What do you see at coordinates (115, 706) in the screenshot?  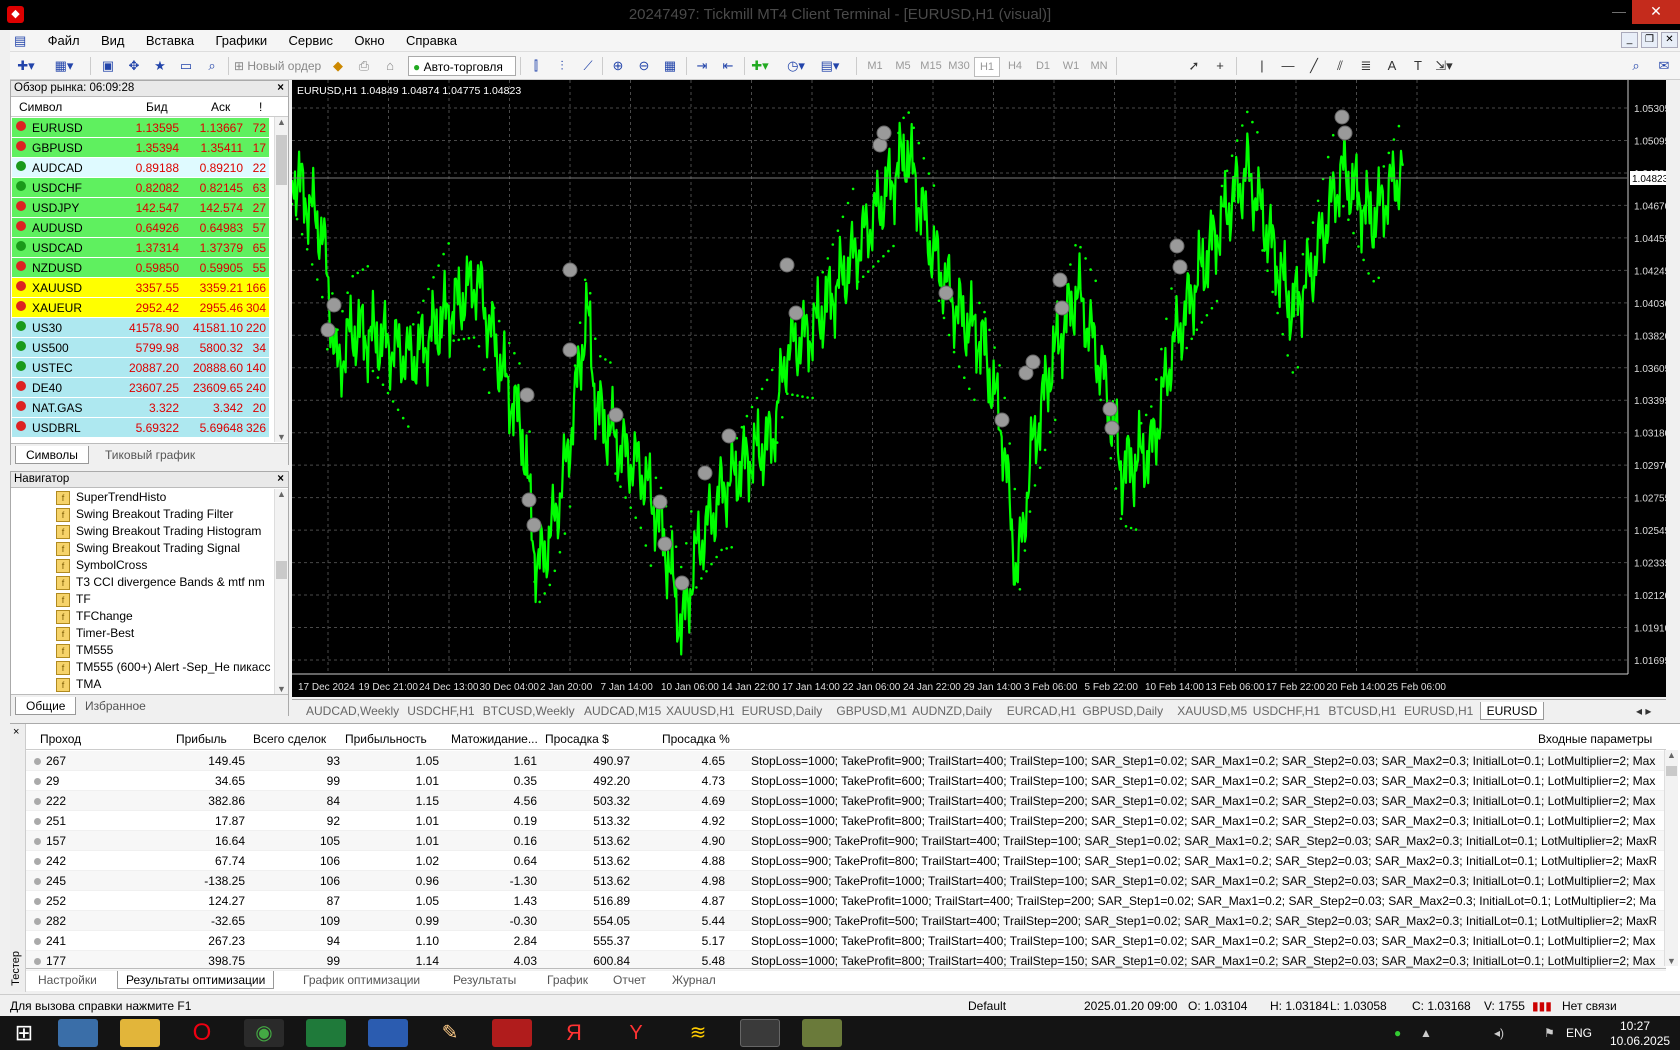 I see `tab-favorites: Избранное` at bounding box center [115, 706].